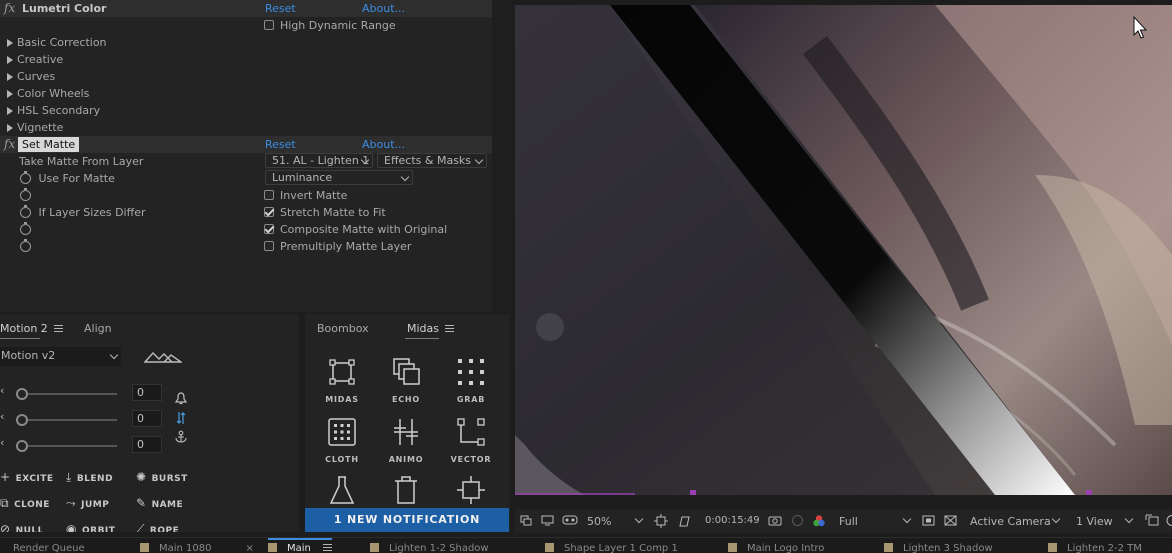 The image size is (1172, 553). I want to click on motion-button-burst: ✺ BURST, so click(162, 477).